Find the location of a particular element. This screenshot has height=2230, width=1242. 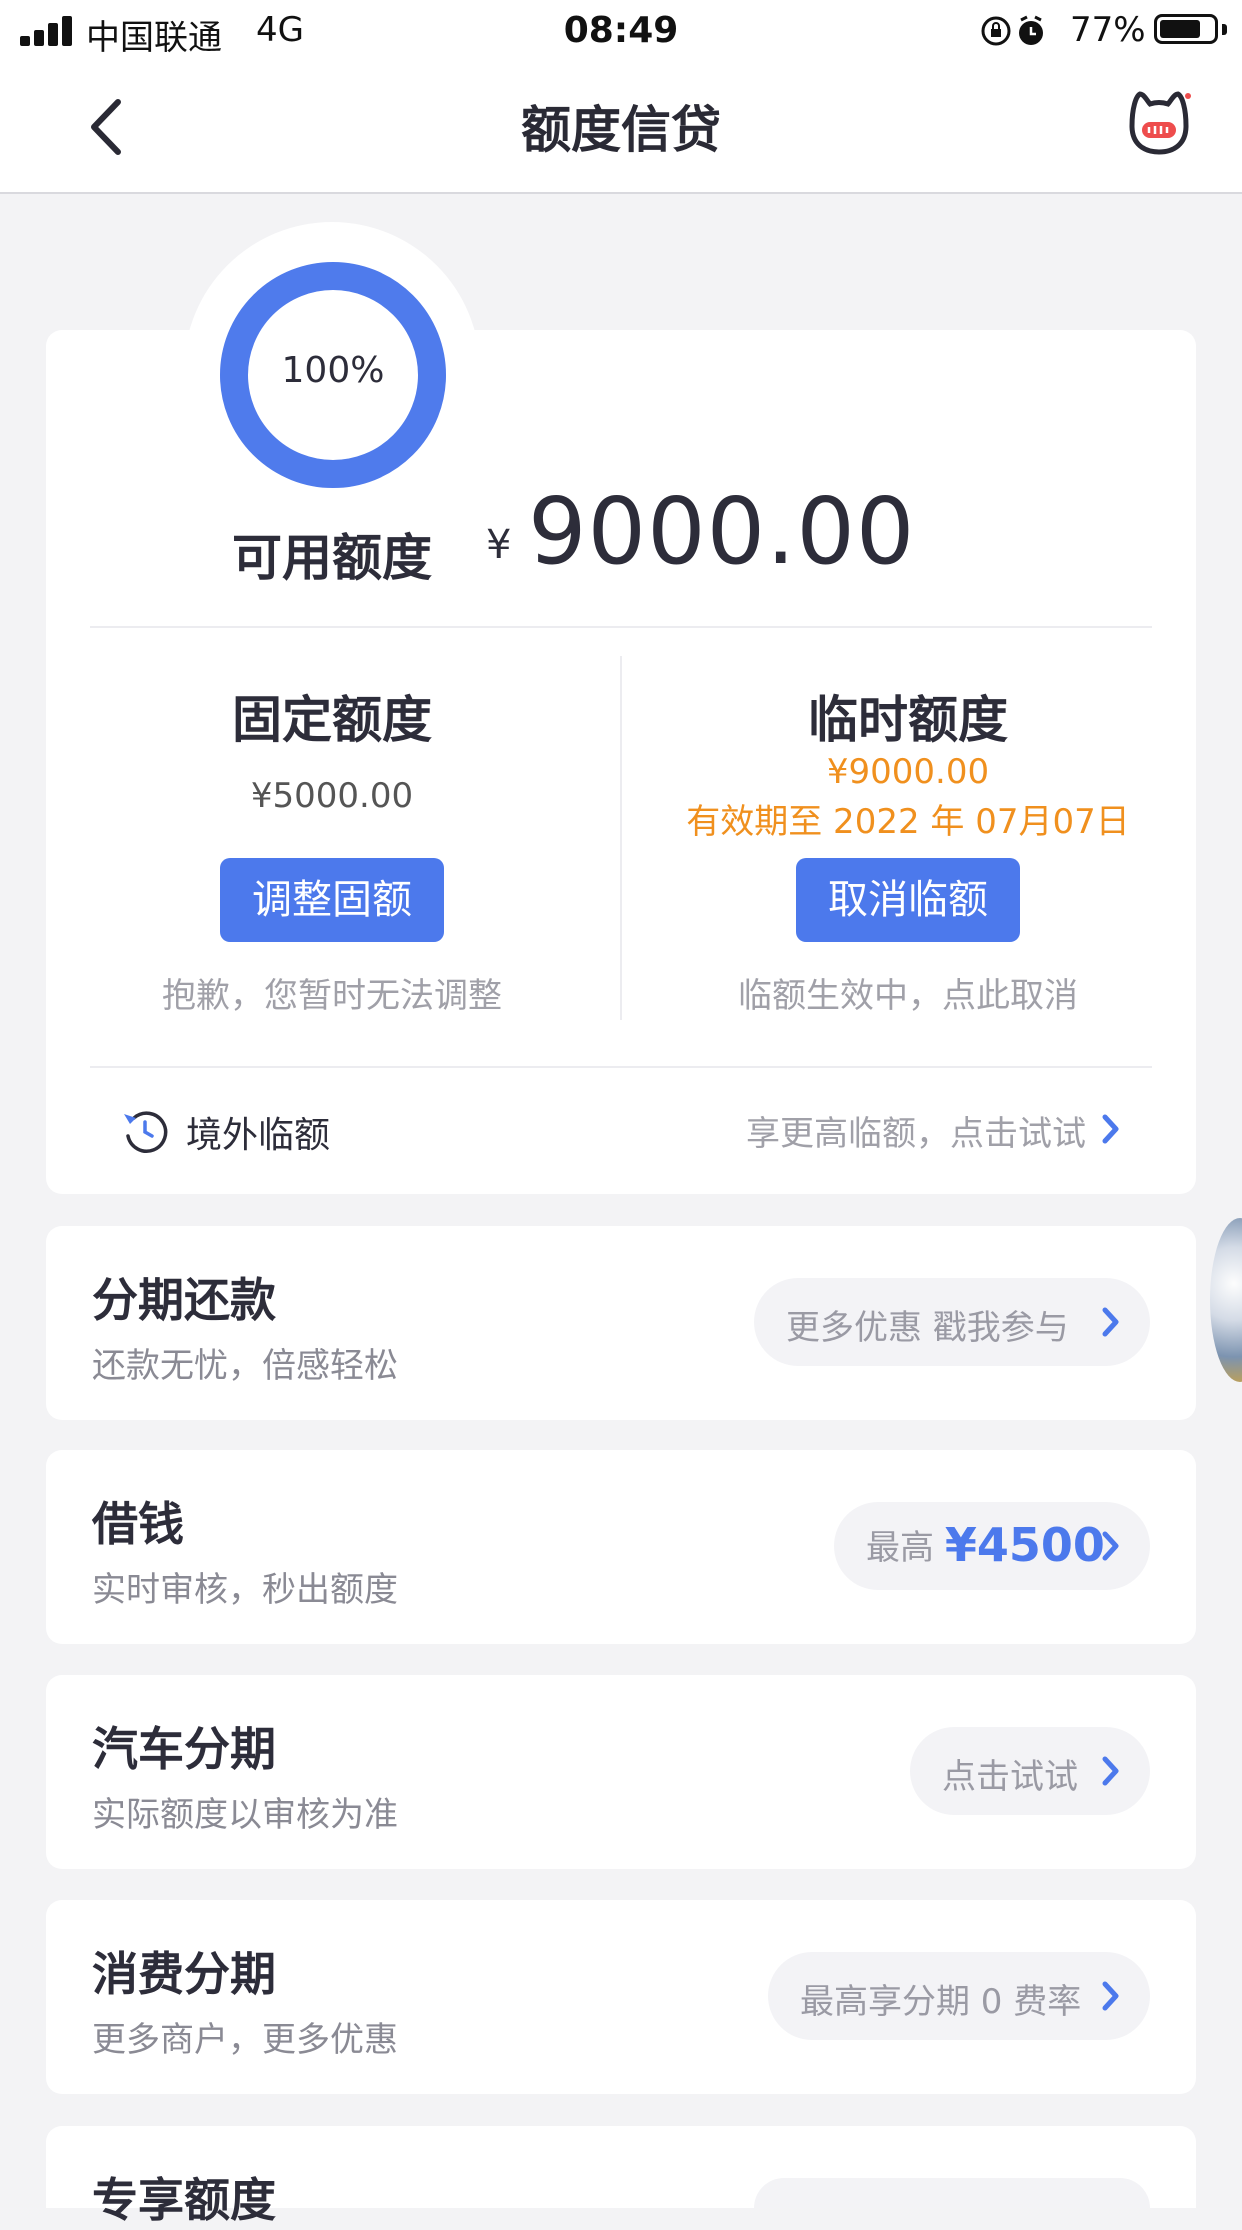

fixed-quota-note: 抱歉，您暂时无法调整 is located at coordinates (332, 996).